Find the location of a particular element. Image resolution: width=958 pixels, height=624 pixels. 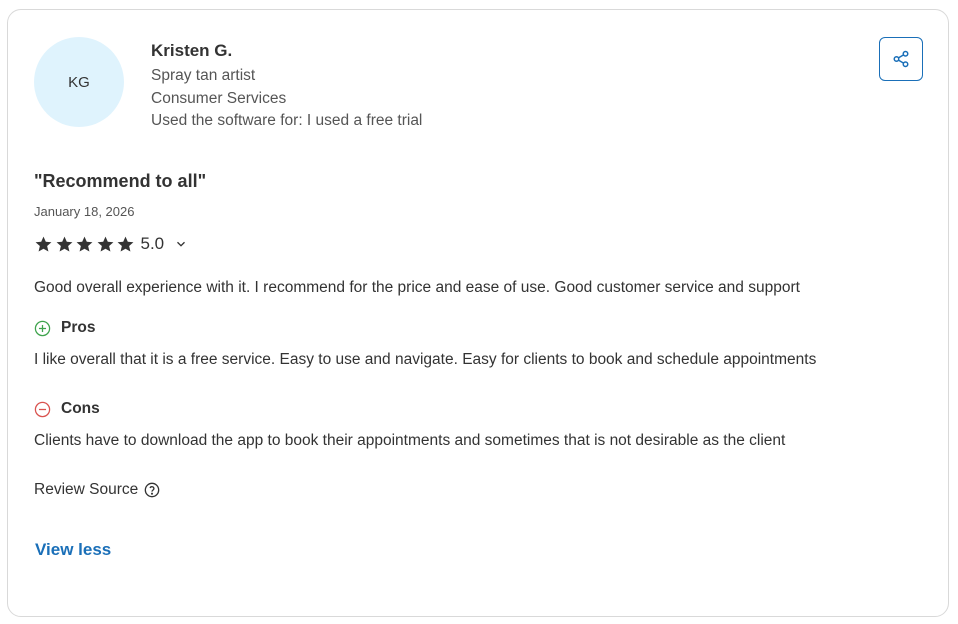

rating: 5.0 is located at coordinates (111, 244).